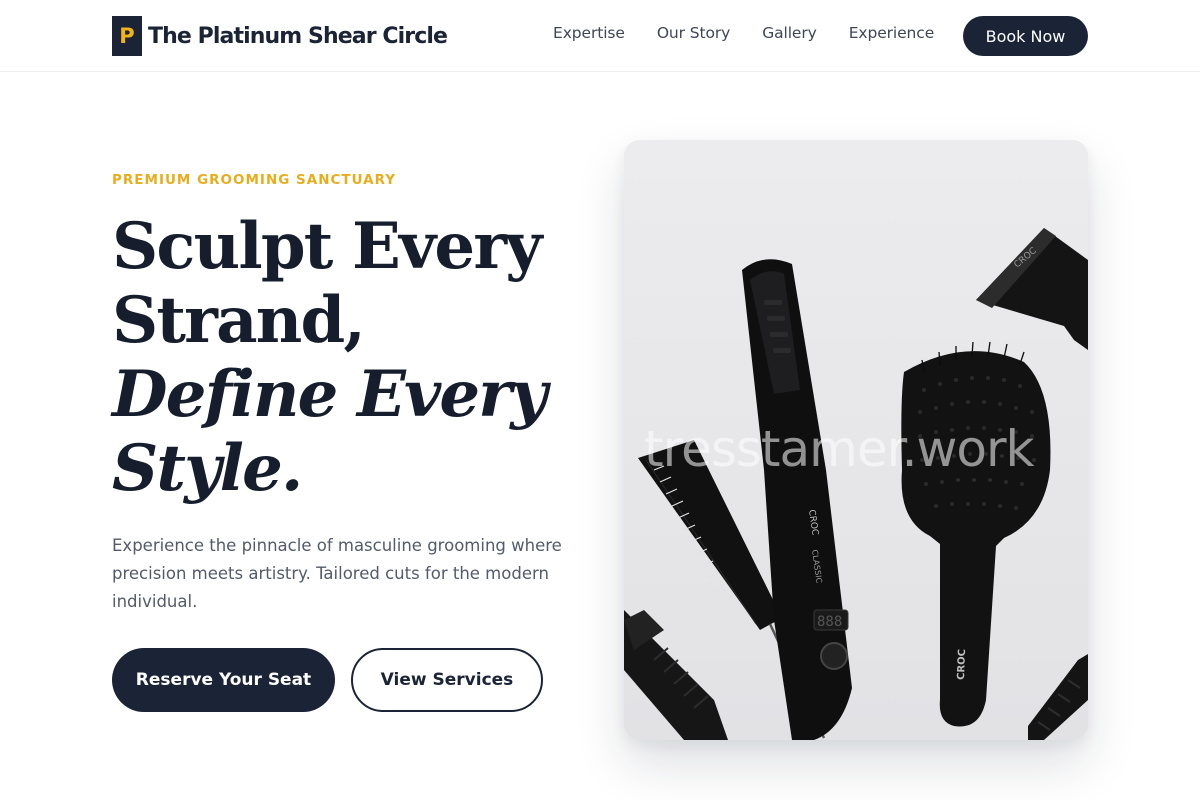 The image size is (1200, 800). I want to click on logo-mark: P, so click(127, 36).